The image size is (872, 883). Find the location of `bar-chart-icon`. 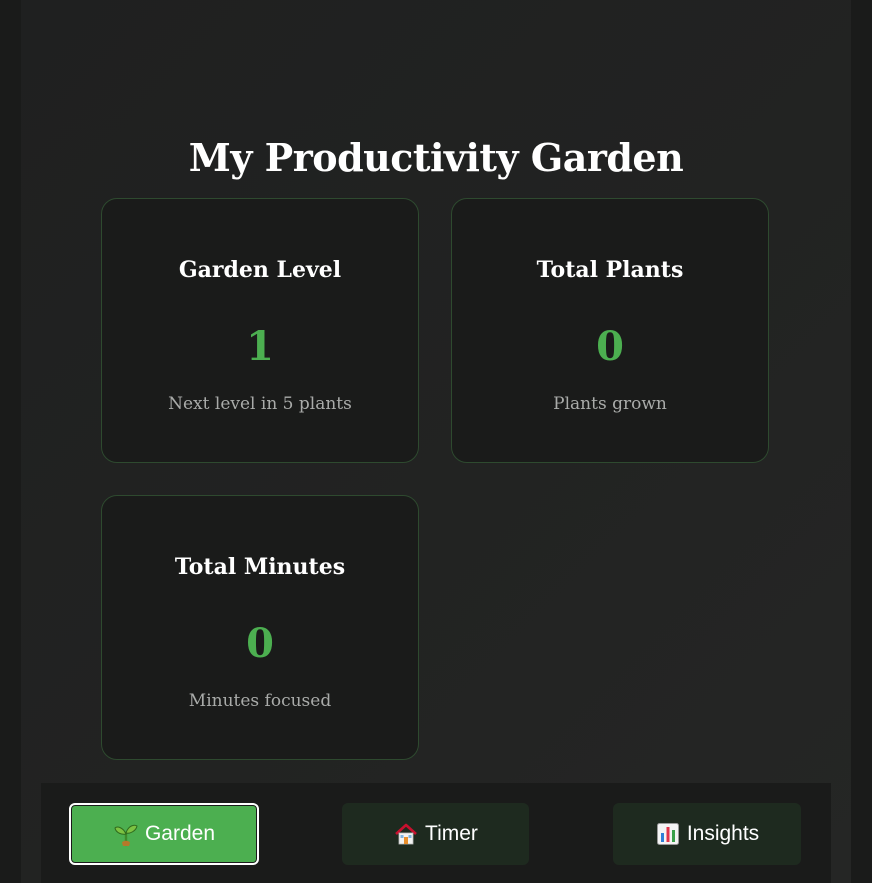

bar-chart-icon is located at coordinates (668, 834).